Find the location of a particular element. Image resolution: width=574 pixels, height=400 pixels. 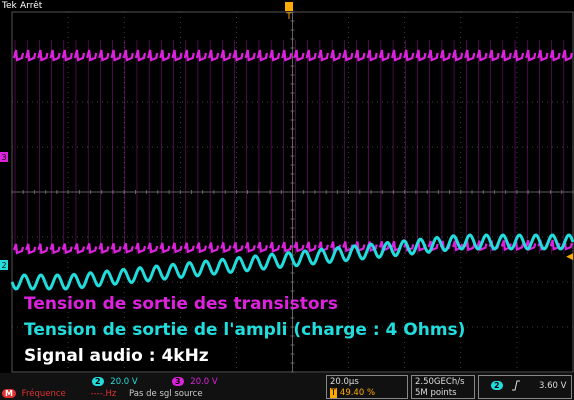

brand-label: Tek is located at coordinates (9, 6).